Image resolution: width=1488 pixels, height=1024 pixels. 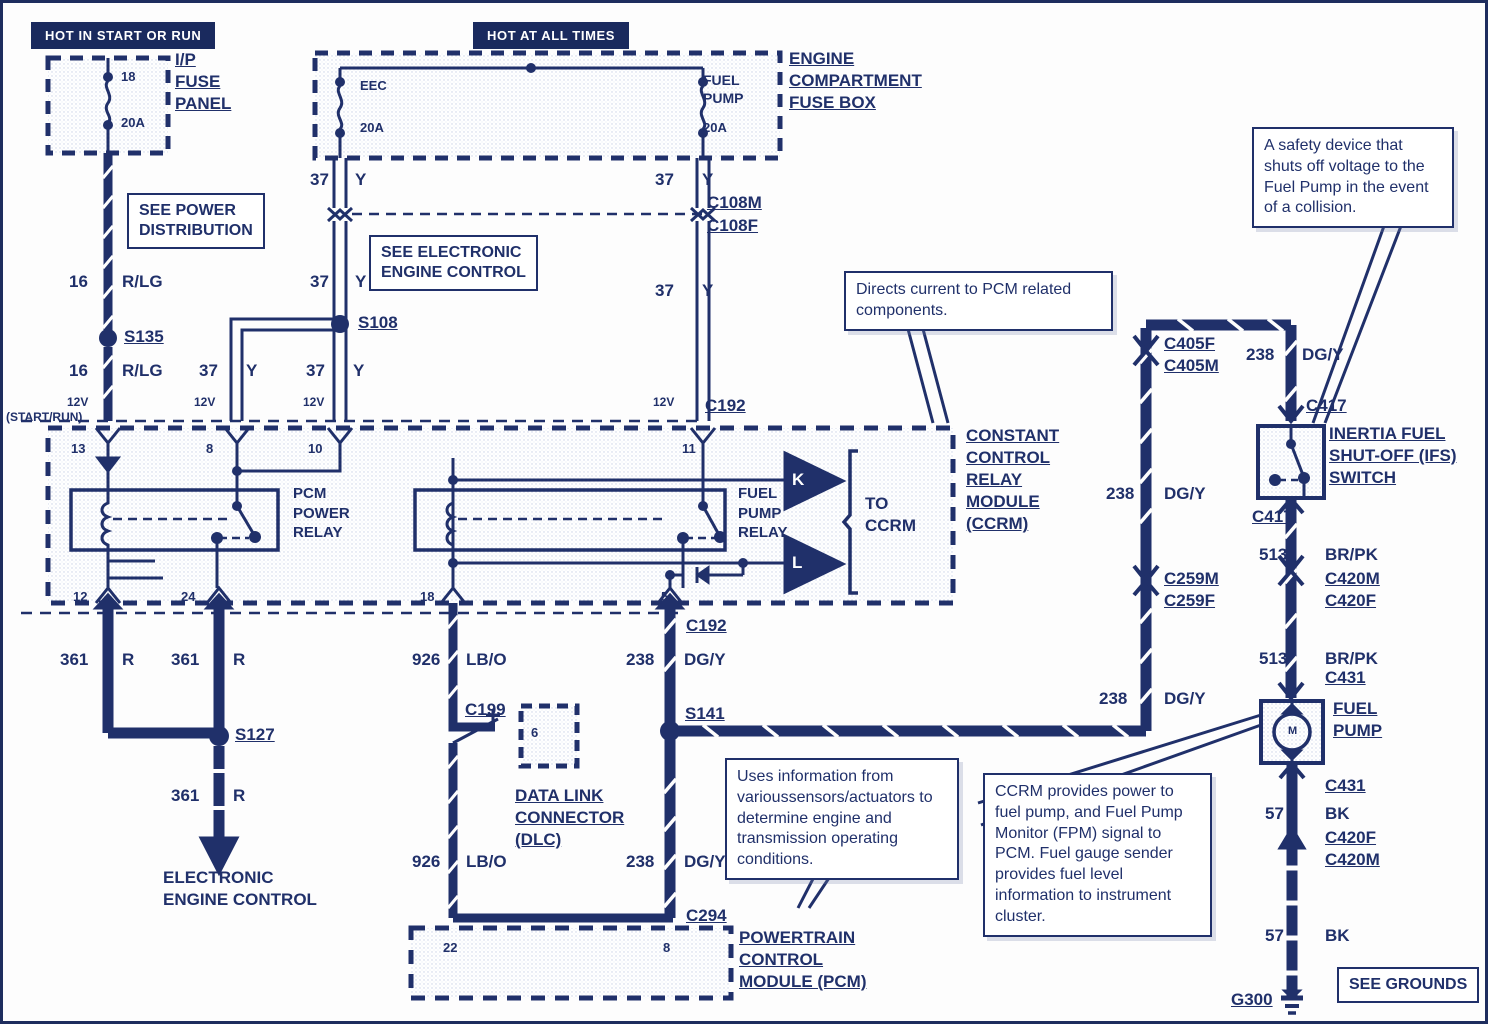 What do you see at coordinates (733, 225) in the screenshot?
I see `connector-C108F: C108F` at bounding box center [733, 225].